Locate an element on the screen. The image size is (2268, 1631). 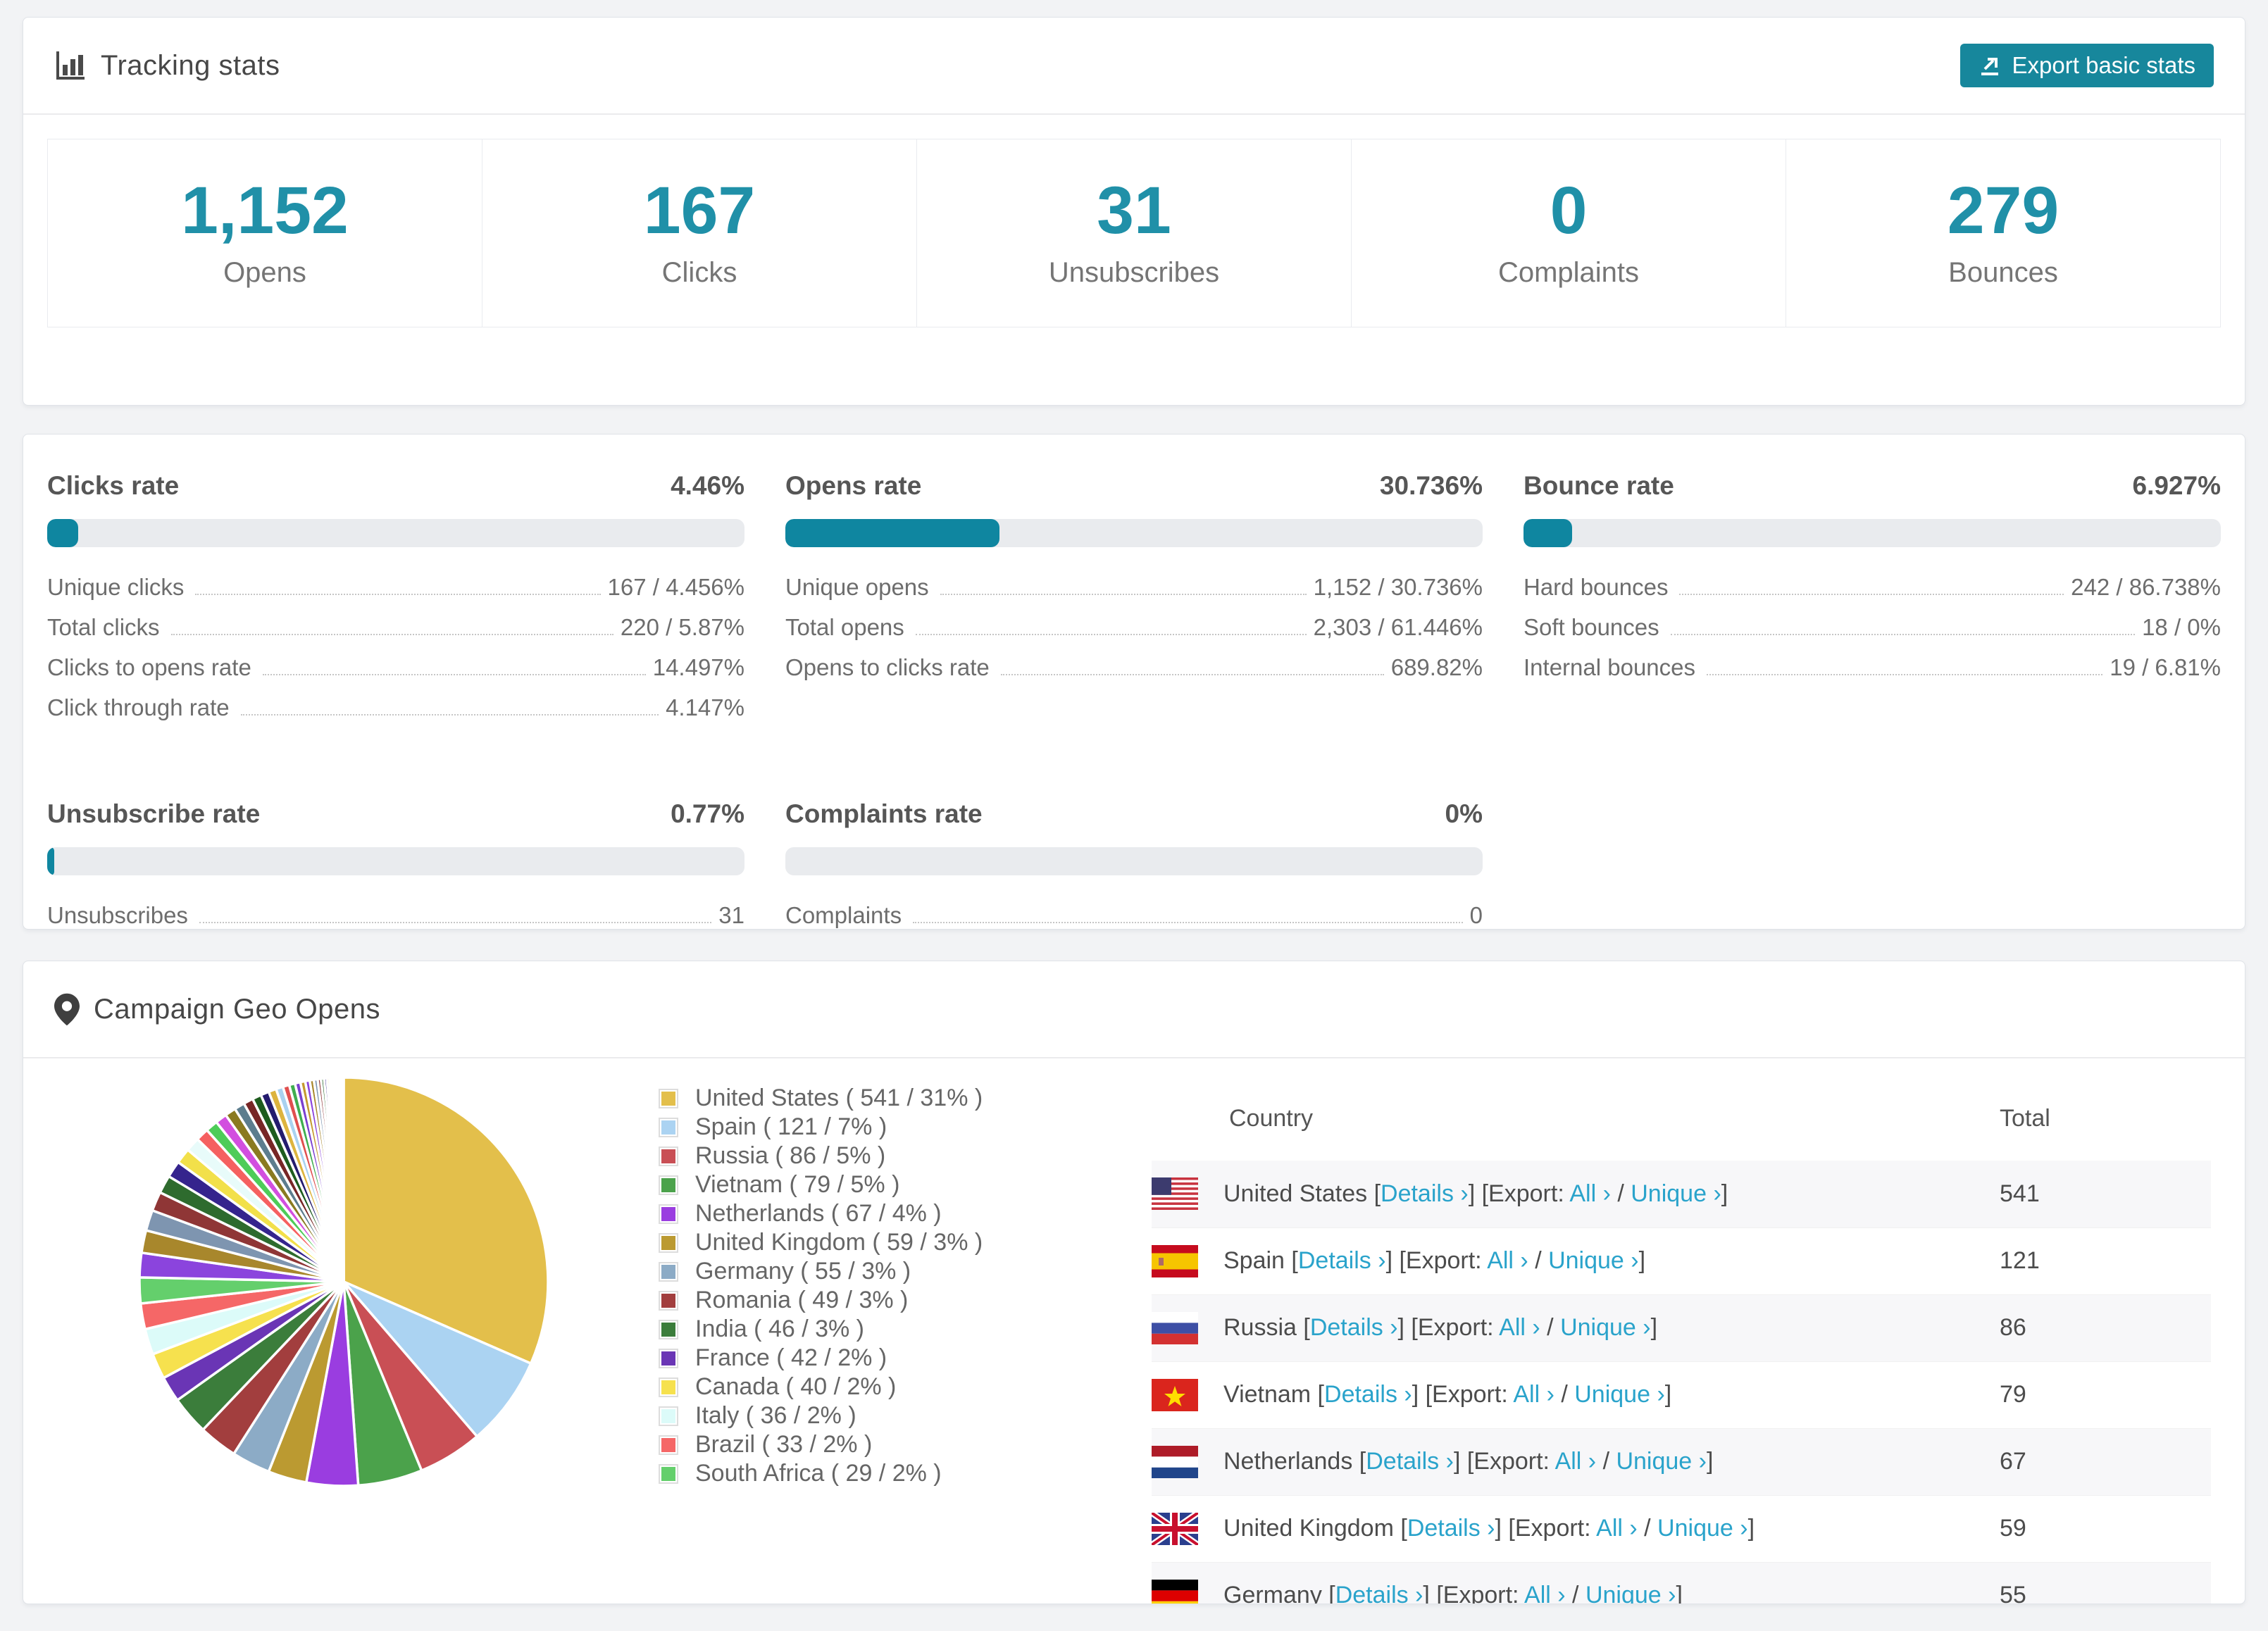
rate-item: Complaints 0 is located at coordinates (1134, 915).